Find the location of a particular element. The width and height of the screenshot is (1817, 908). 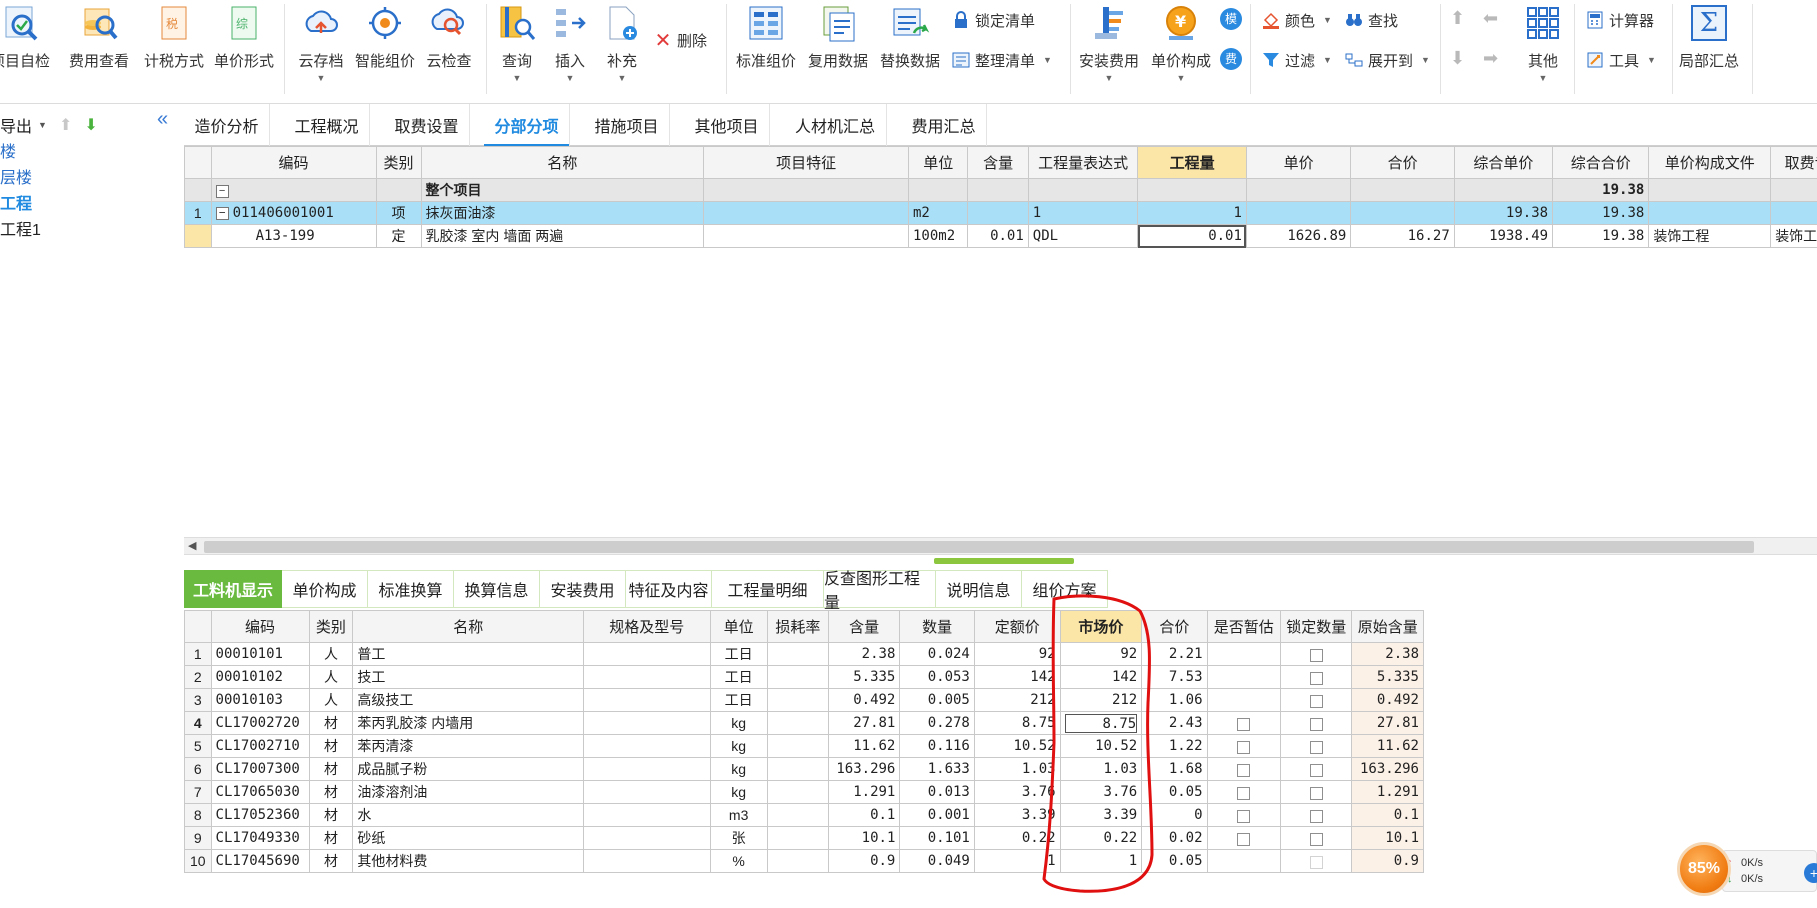

column-header: 锁定数量 is located at coordinates (1316, 626).